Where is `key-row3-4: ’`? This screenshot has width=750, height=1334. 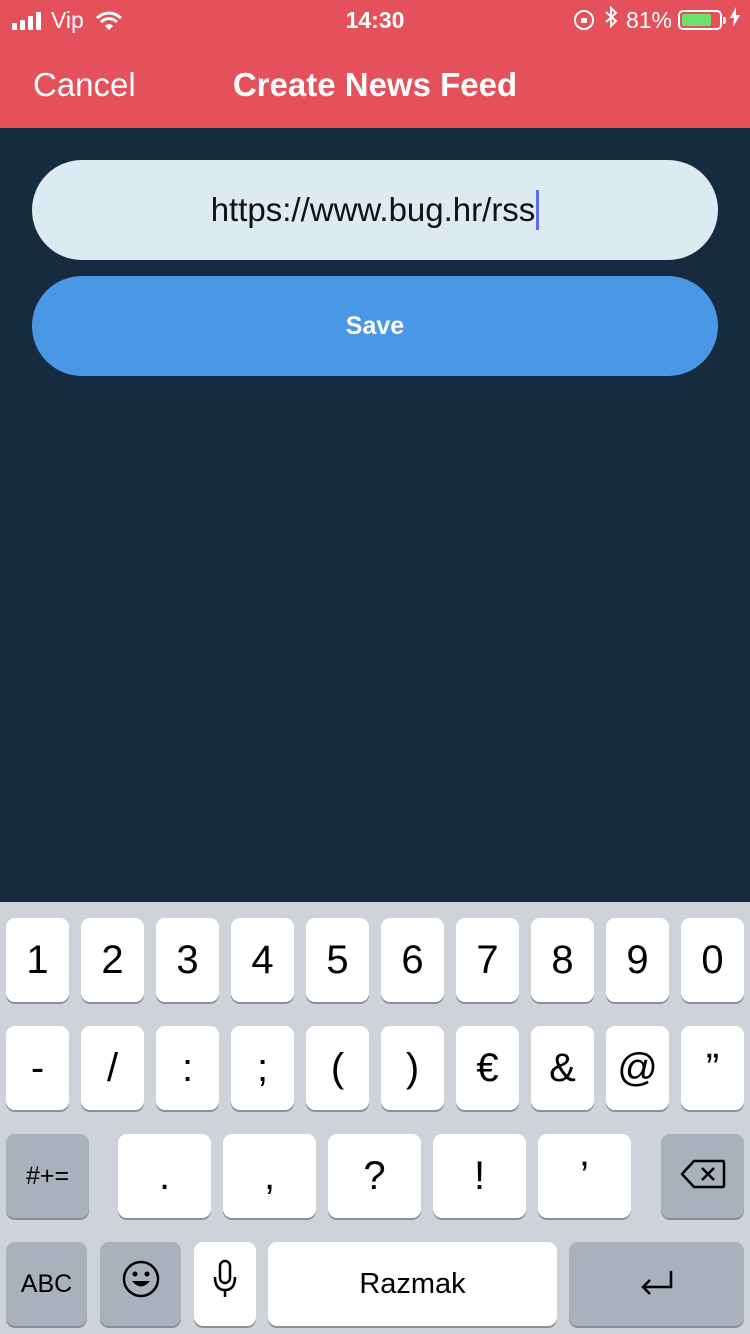
key-row3-4: ’ is located at coordinates (584, 1176).